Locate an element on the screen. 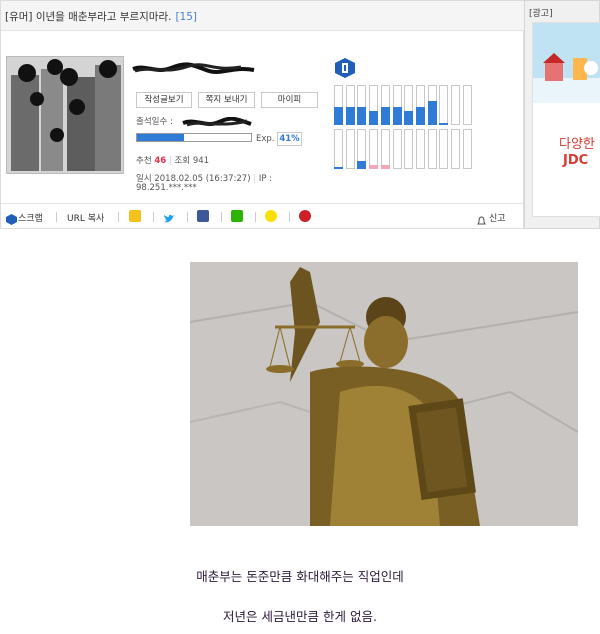 This screenshot has width=600, height=634. kakaotalk-icon is located at coordinates (271, 216).